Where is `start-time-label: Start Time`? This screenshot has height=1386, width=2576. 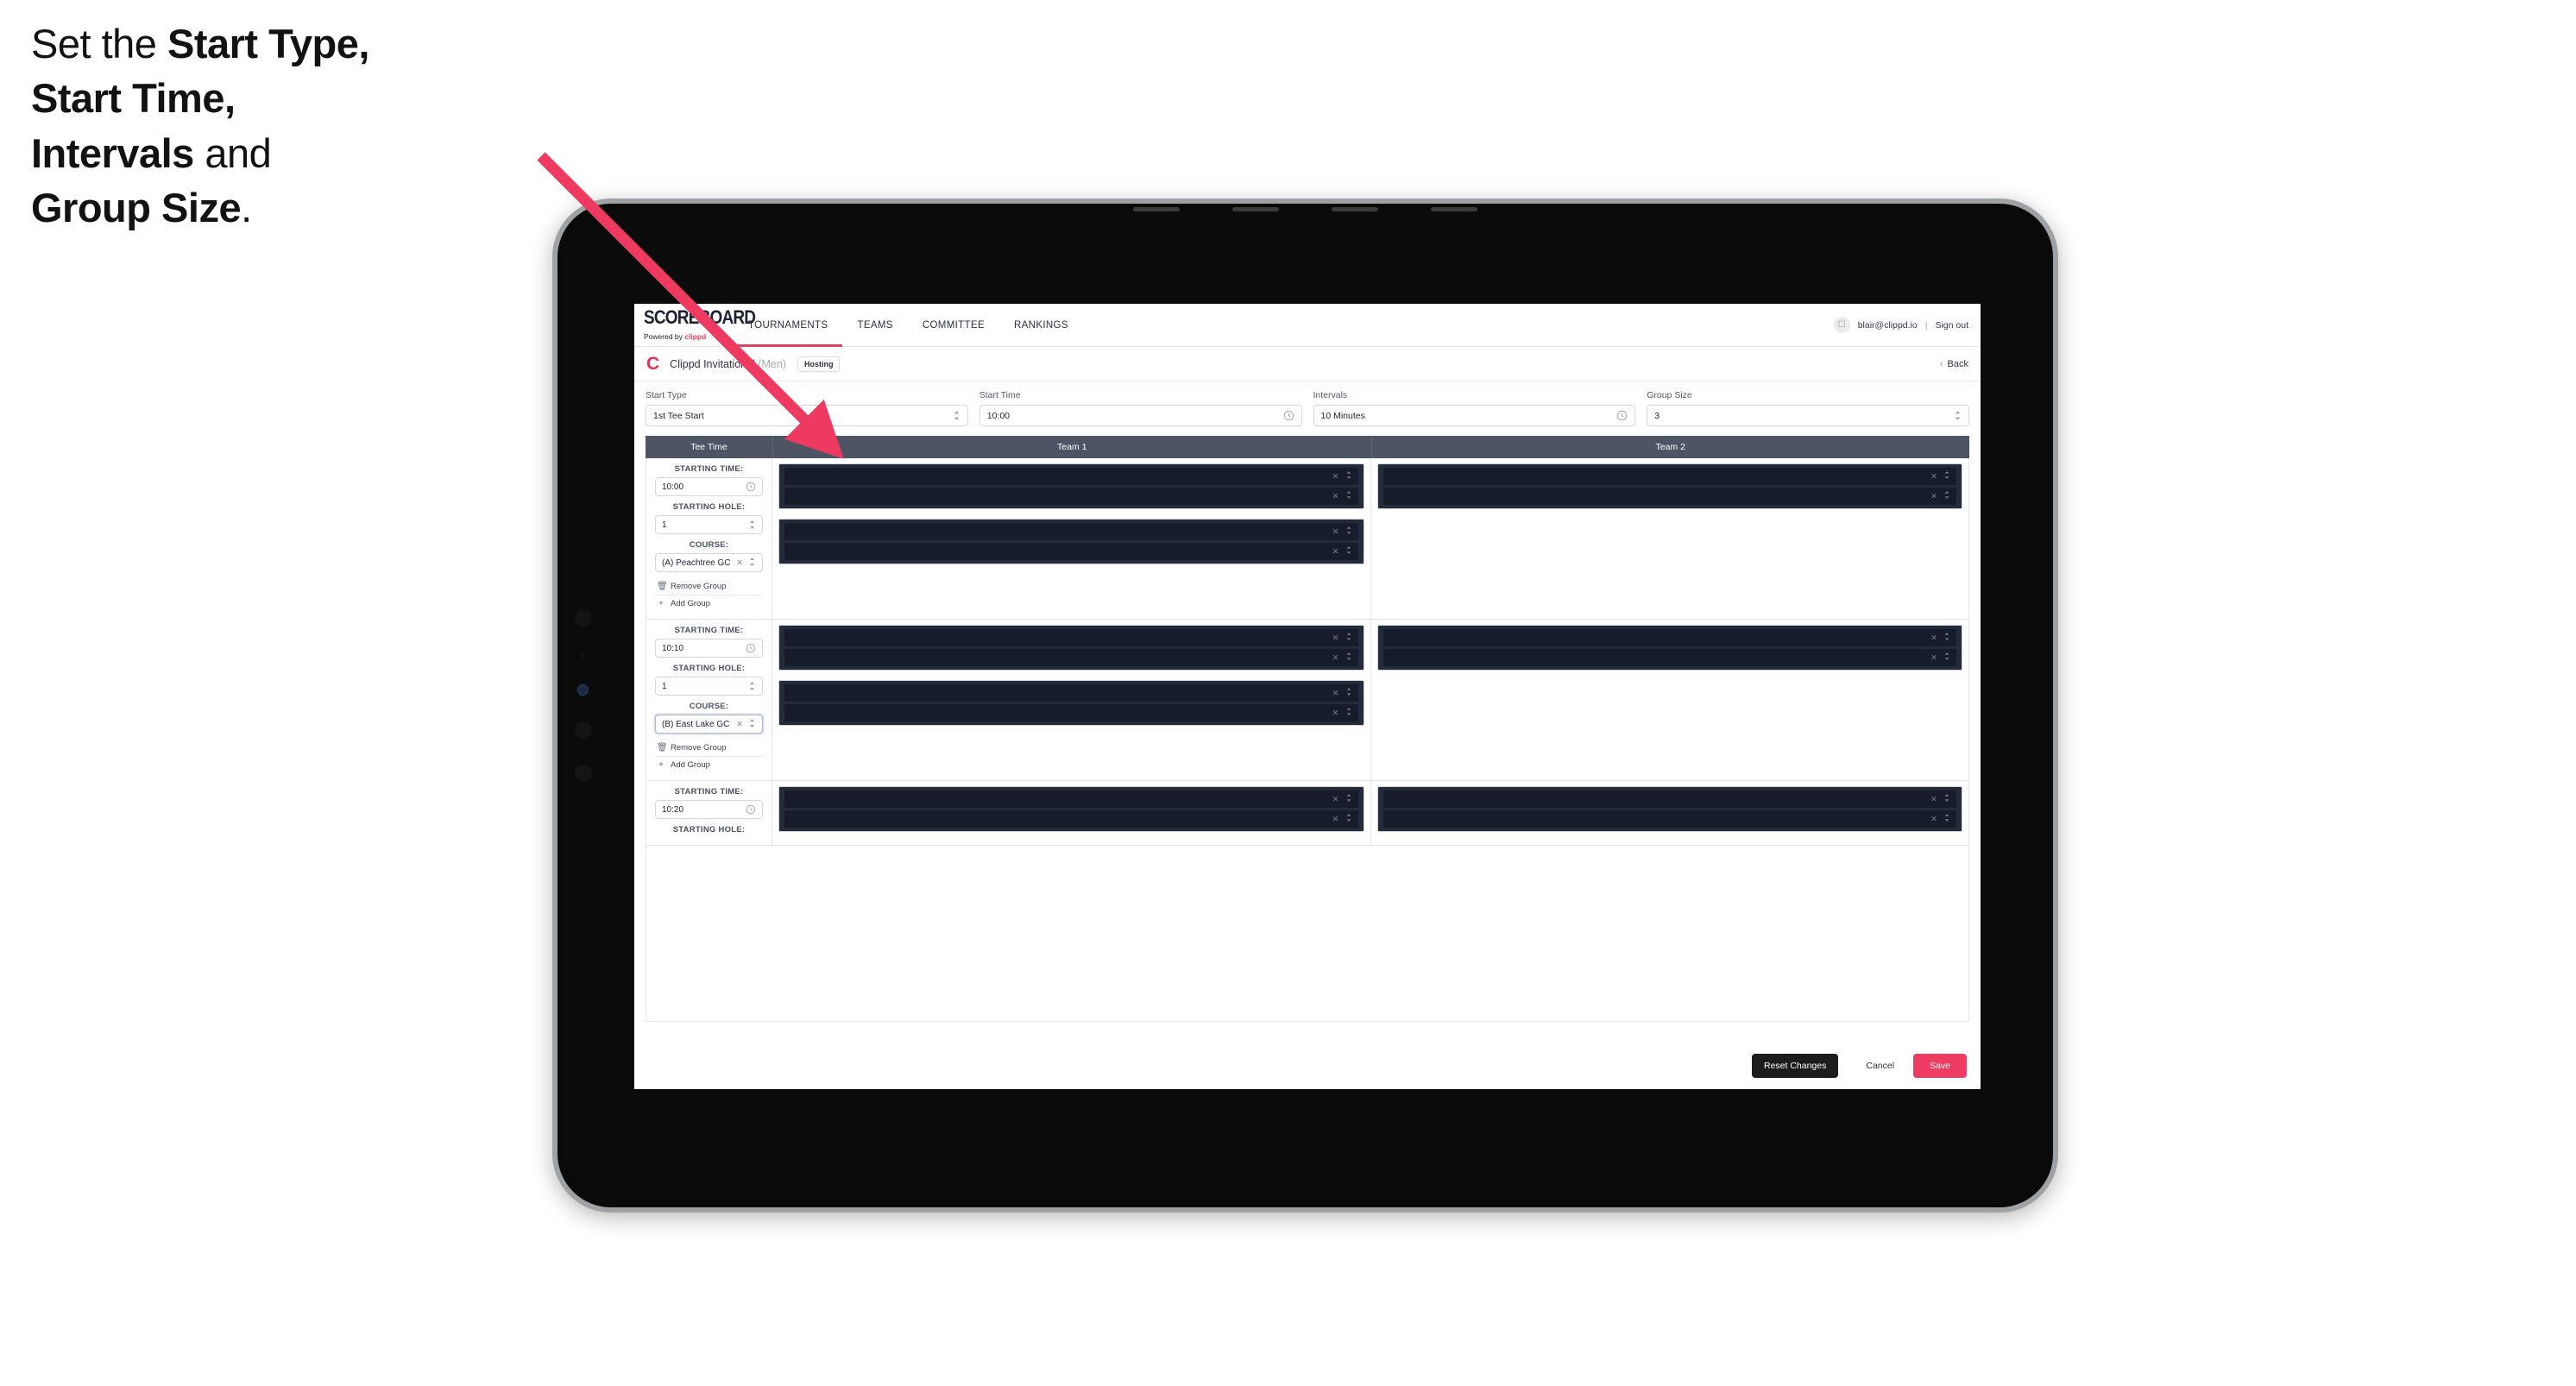 start-time-label: Start Time is located at coordinates (1000, 395).